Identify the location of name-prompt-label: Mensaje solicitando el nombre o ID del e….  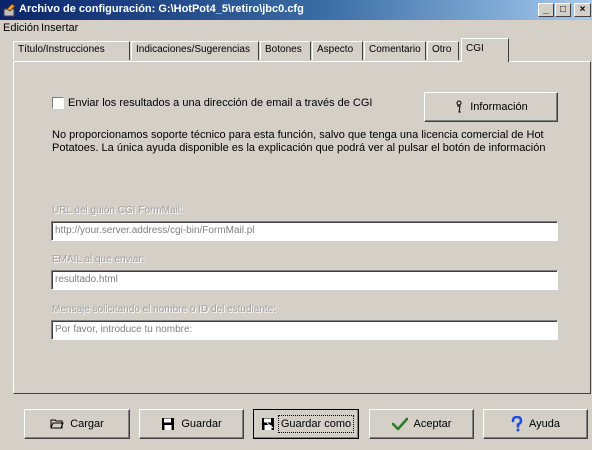
(164, 309).